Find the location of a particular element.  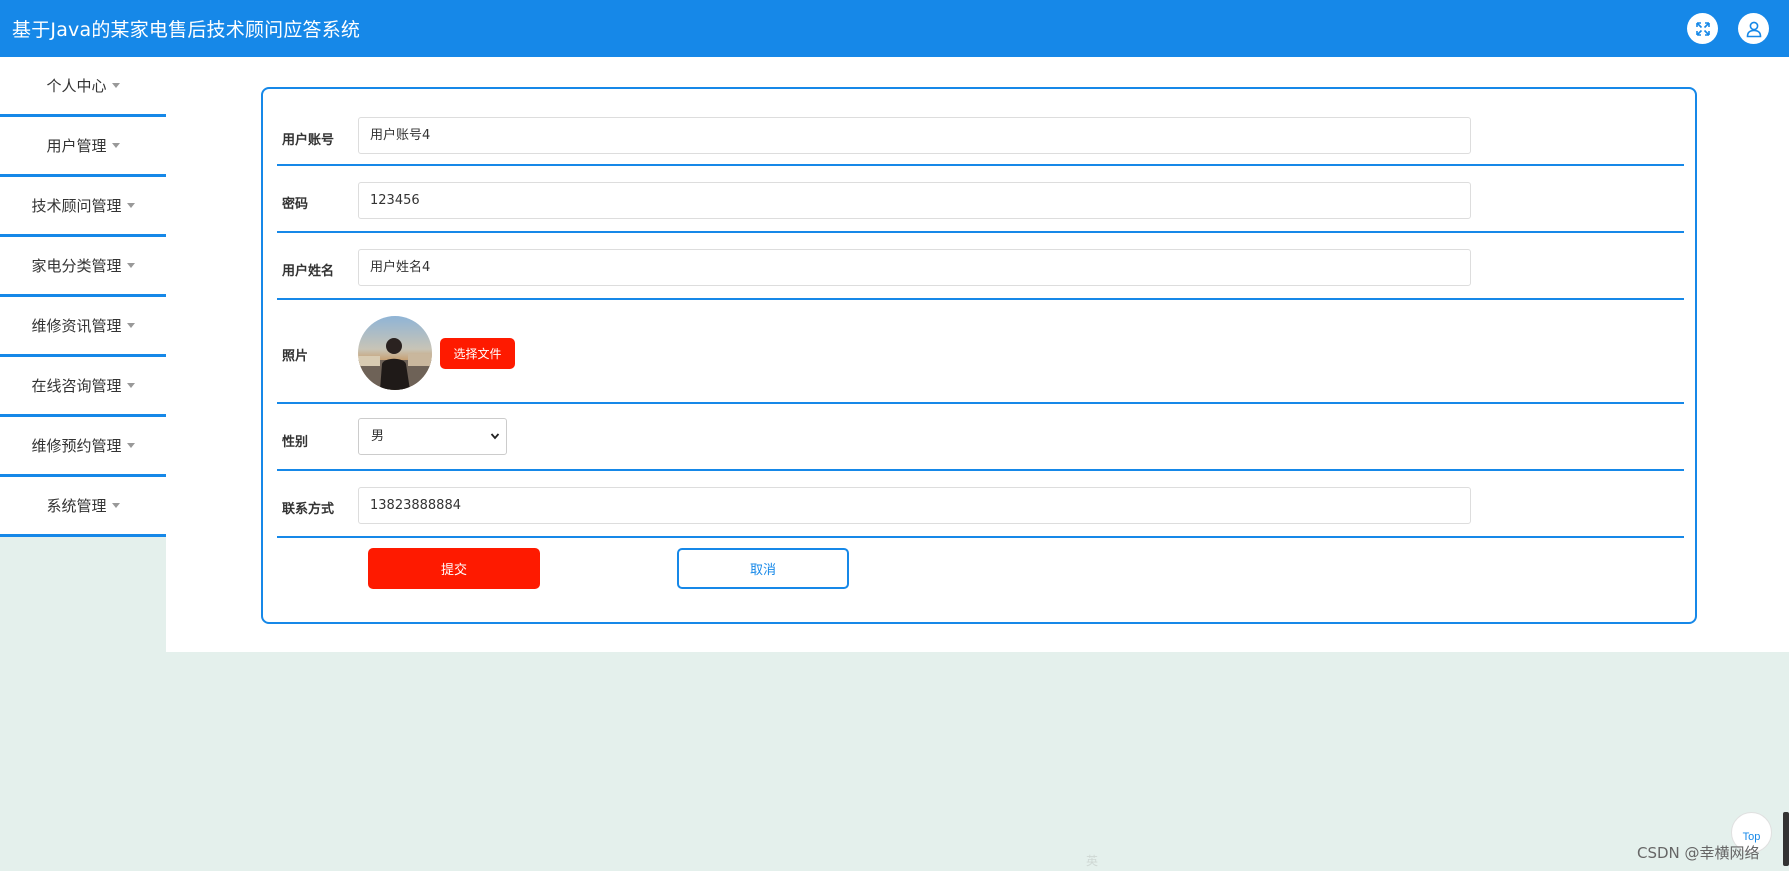

top-bar: 基于Java的某家电售后技术顾问应答系统 is located at coordinates (894, 28).